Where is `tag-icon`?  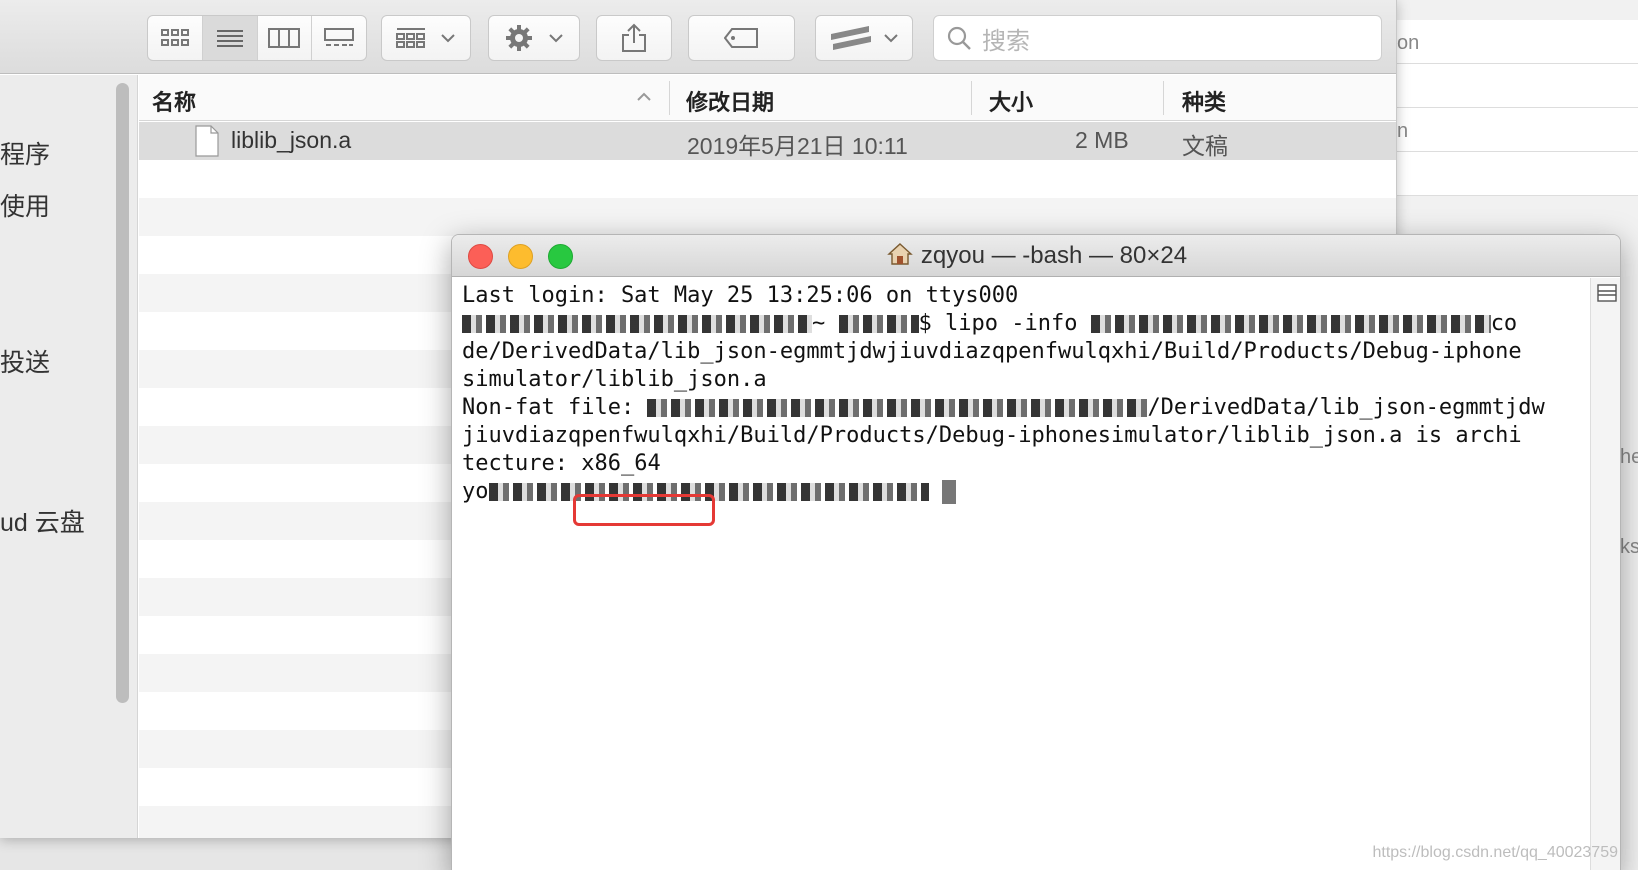 tag-icon is located at coordinates (740, 38).